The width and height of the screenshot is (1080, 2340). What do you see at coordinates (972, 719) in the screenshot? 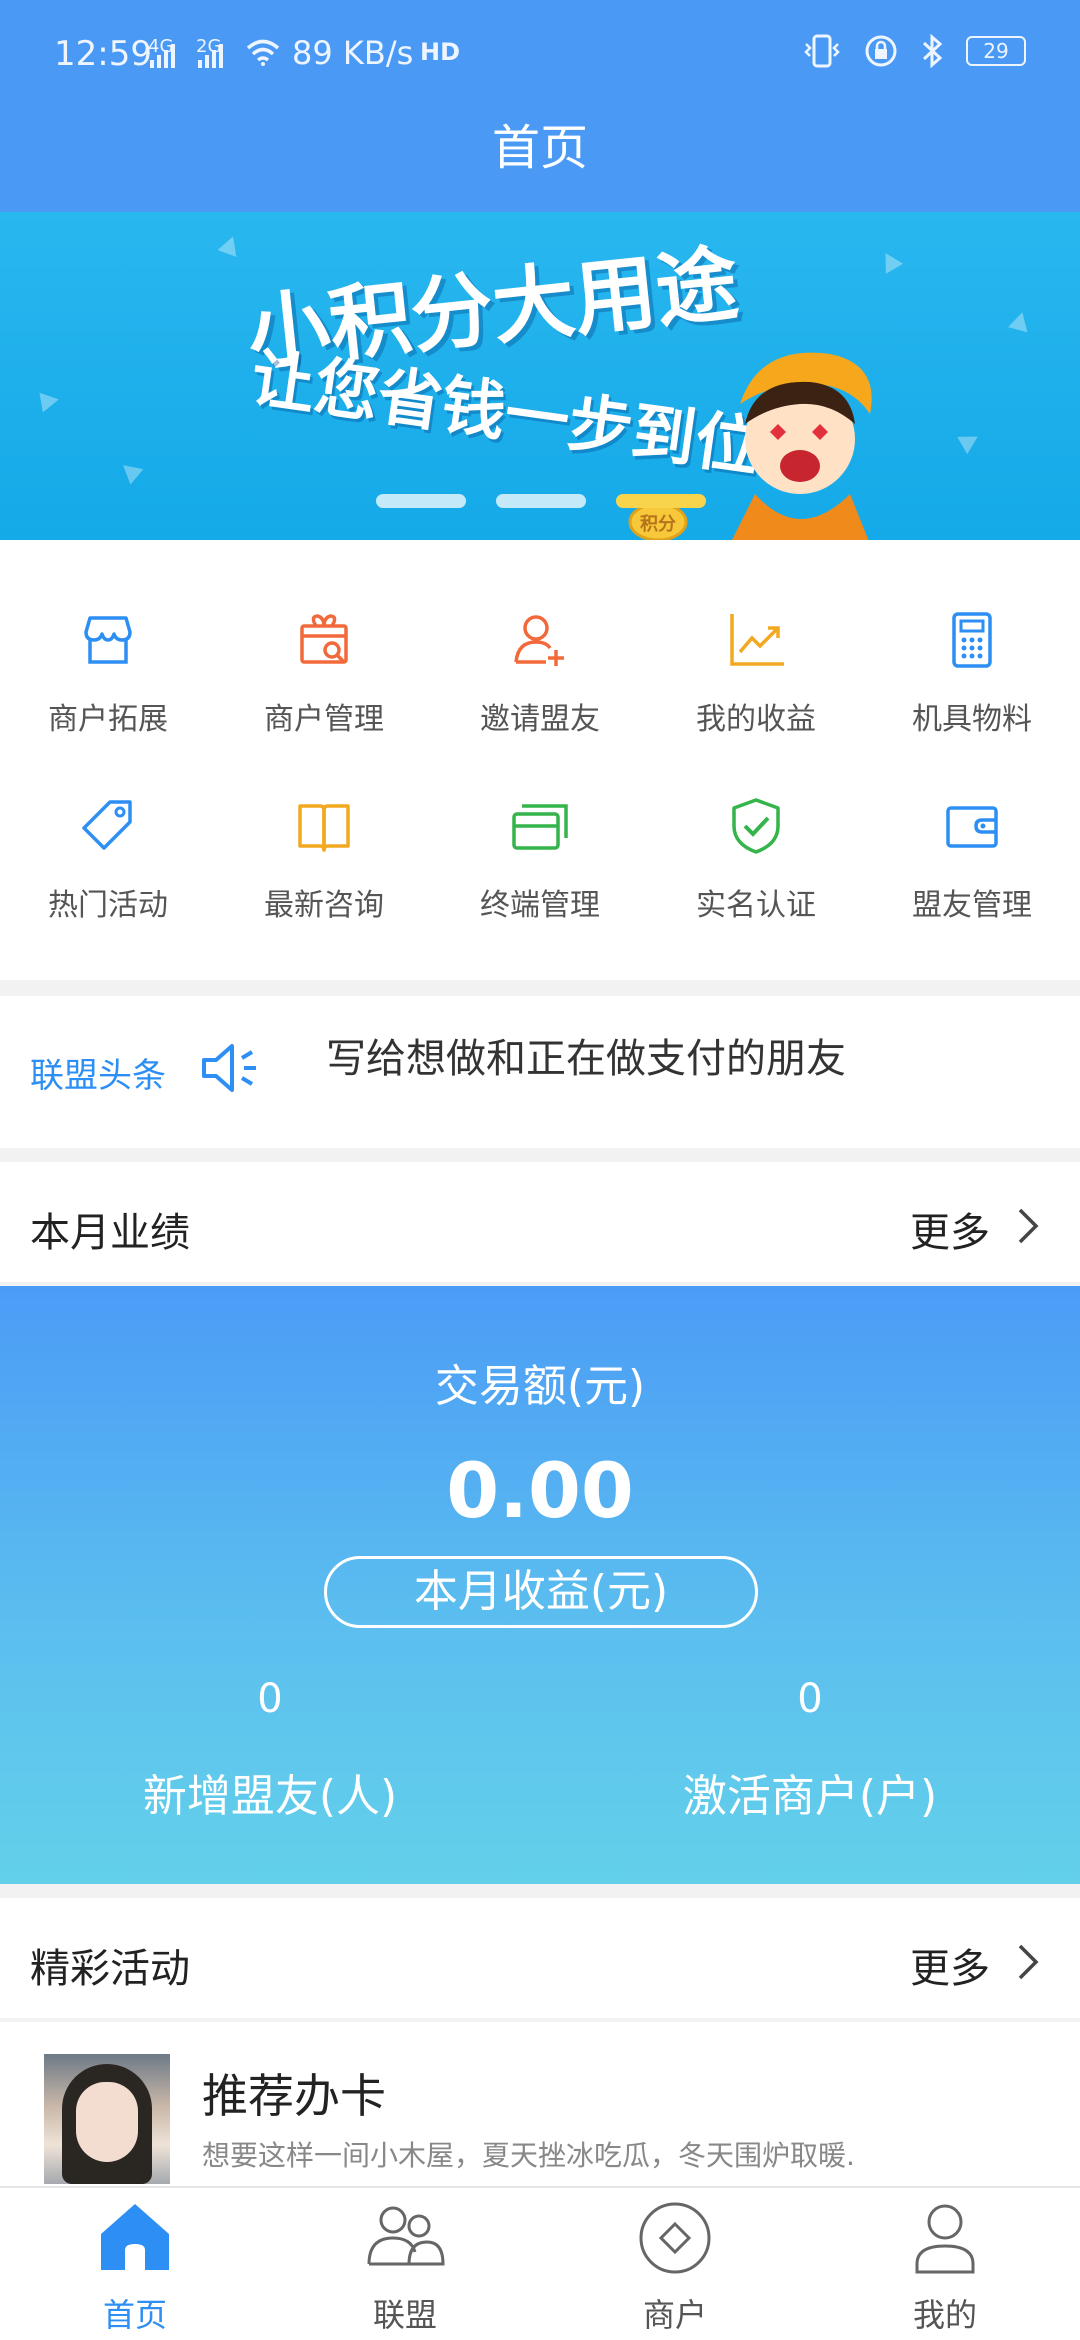
I see `grid-item-label: 机具物料` at bounding box center [972, 719].